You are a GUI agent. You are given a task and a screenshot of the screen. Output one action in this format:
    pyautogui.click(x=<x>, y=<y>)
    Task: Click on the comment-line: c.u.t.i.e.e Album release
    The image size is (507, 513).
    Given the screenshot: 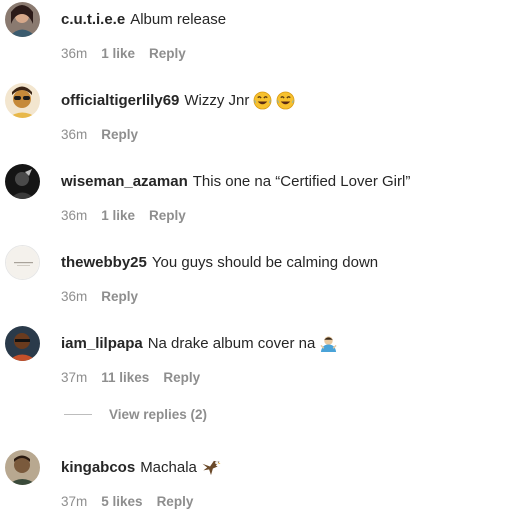 What is the action you would take?
    pyautogui.click(x=143, y=19)
    